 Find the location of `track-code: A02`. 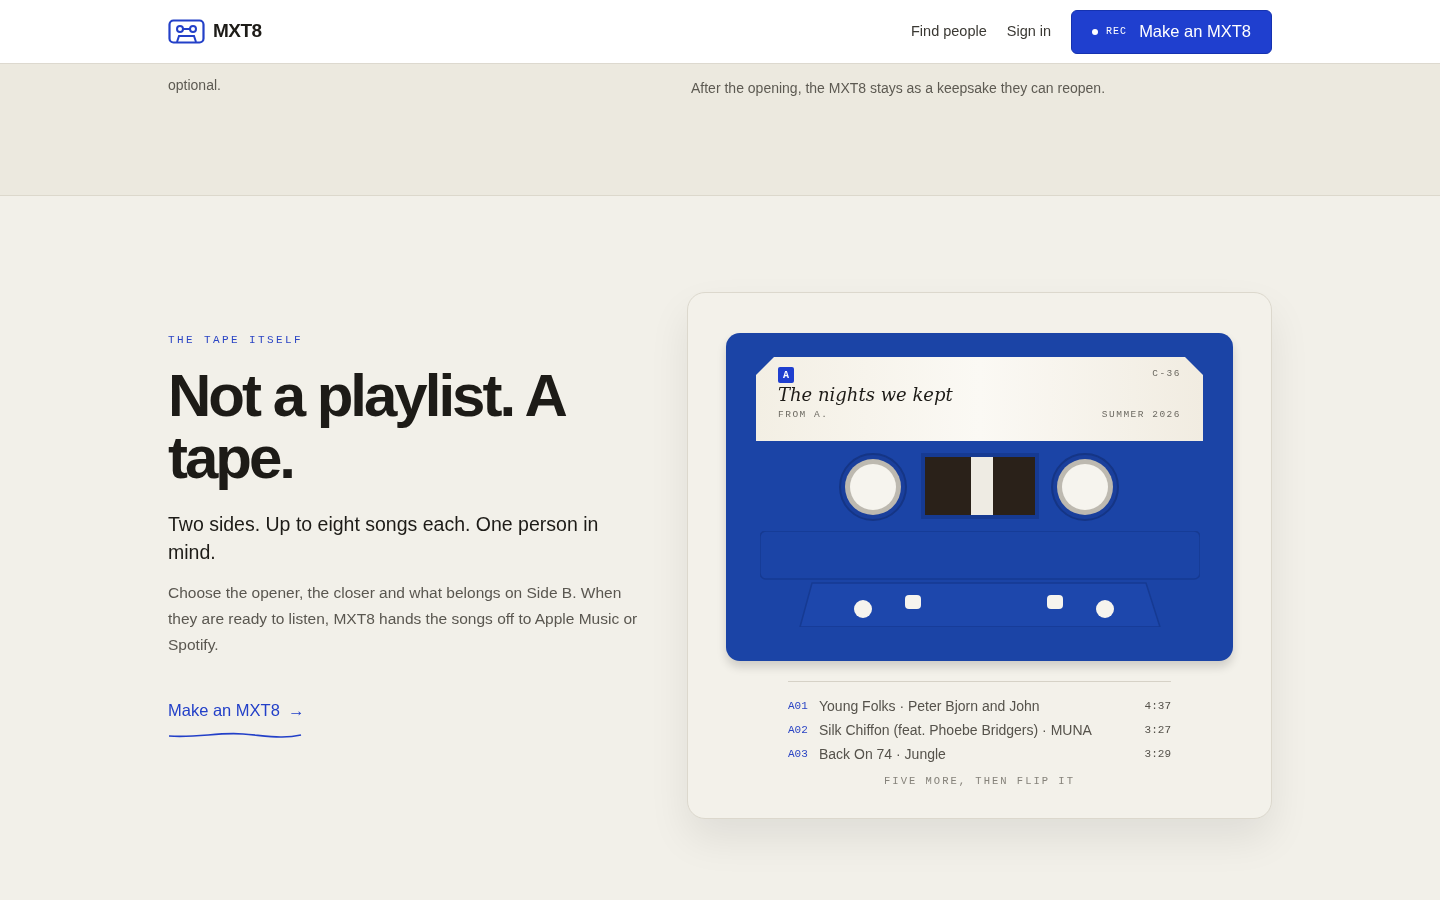

track-code: A02 is located at coordinates (798, 730).